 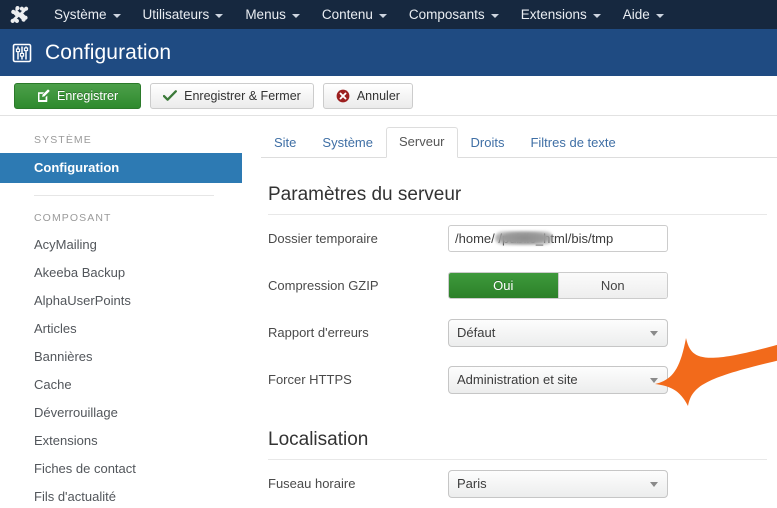 I want to click on tab-filtres-de-texte: Filtres de texte, so click(x=572, y=143).